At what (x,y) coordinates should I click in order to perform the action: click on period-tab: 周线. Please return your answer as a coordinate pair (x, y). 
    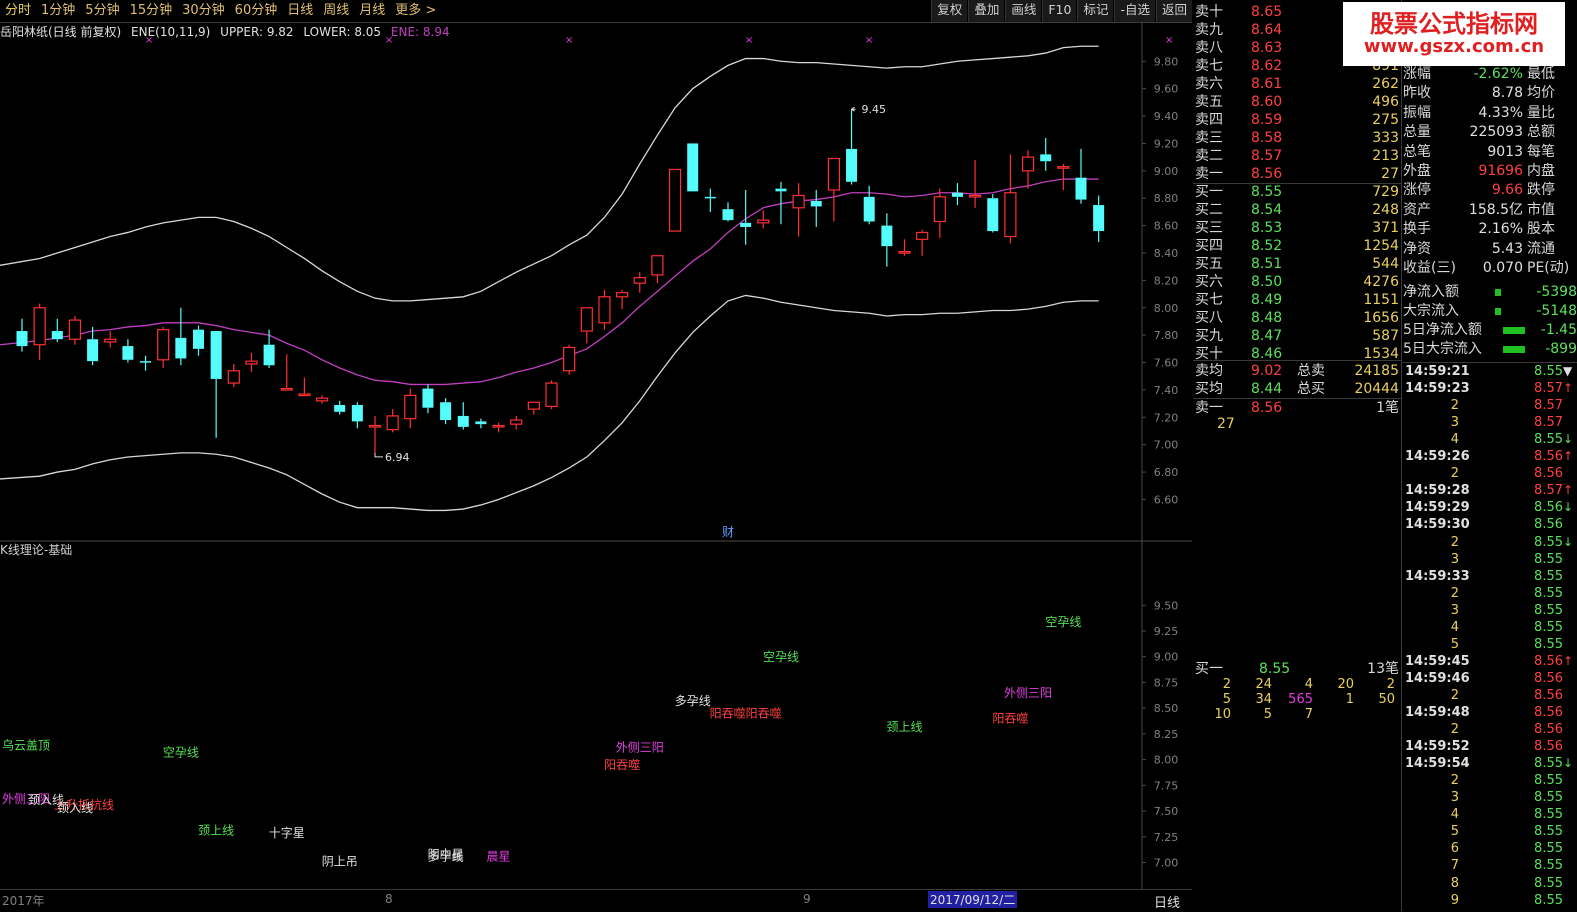
    Looking at the image, I should click on (336, 11).